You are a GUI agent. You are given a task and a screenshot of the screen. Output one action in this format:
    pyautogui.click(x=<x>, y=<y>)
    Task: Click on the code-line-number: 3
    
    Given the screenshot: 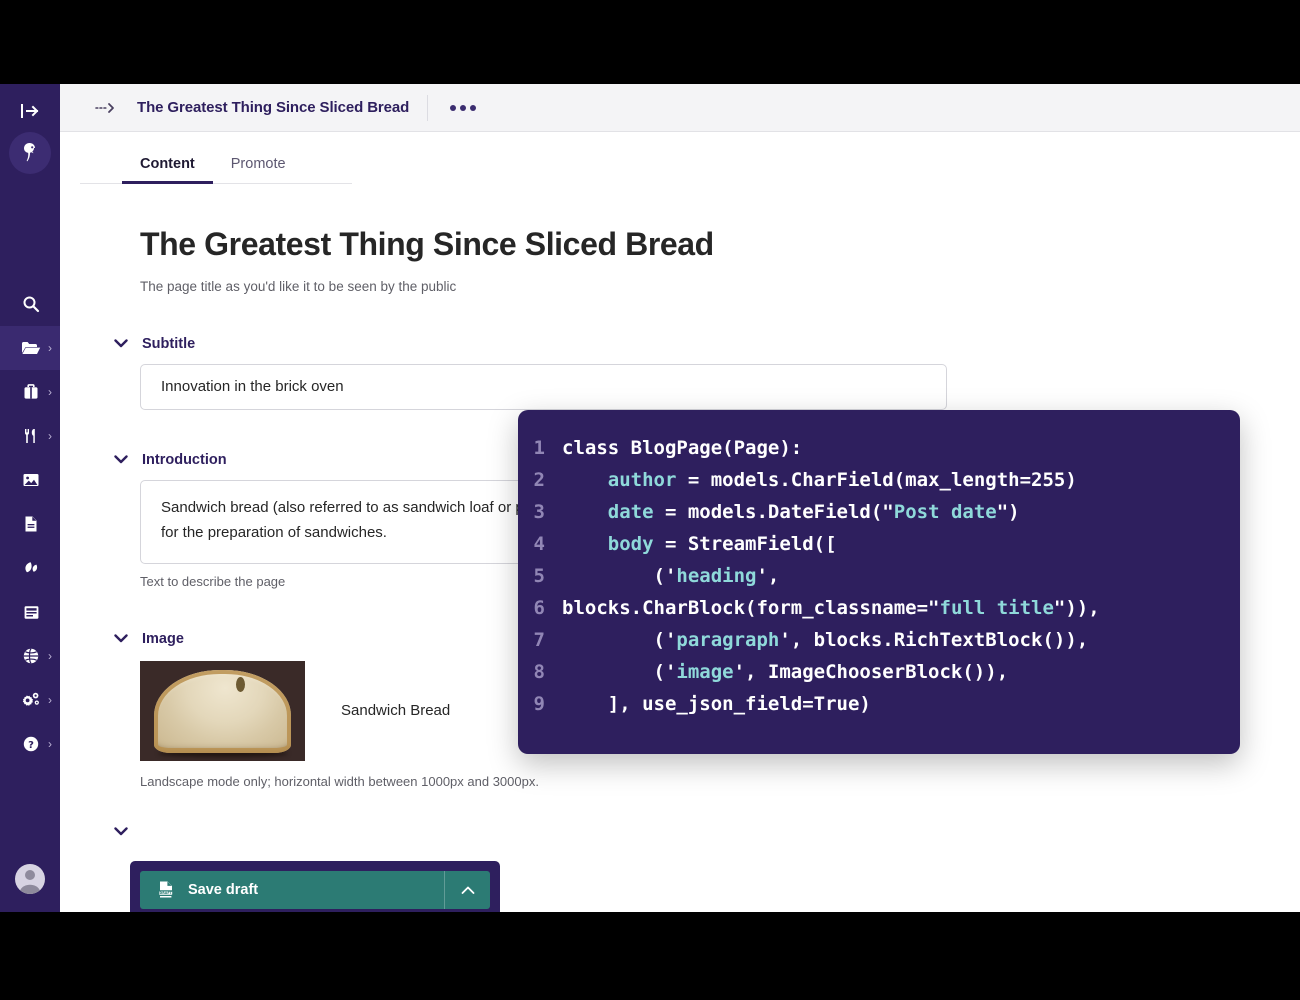 What is the action you would take?
    pyautogui.click(x=539, y=512)
    